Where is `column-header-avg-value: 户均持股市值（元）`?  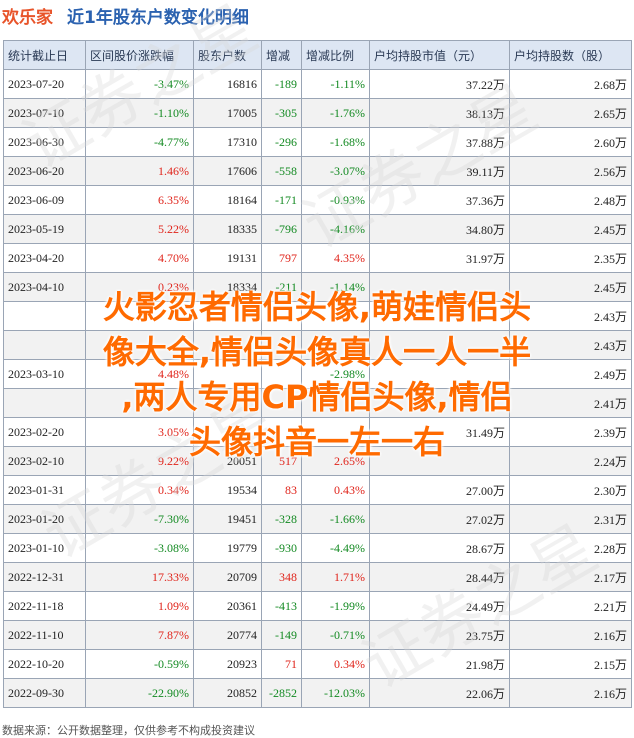 column-header-avg-value: 户均持股市值（元） is located at coordinates (439, 55).